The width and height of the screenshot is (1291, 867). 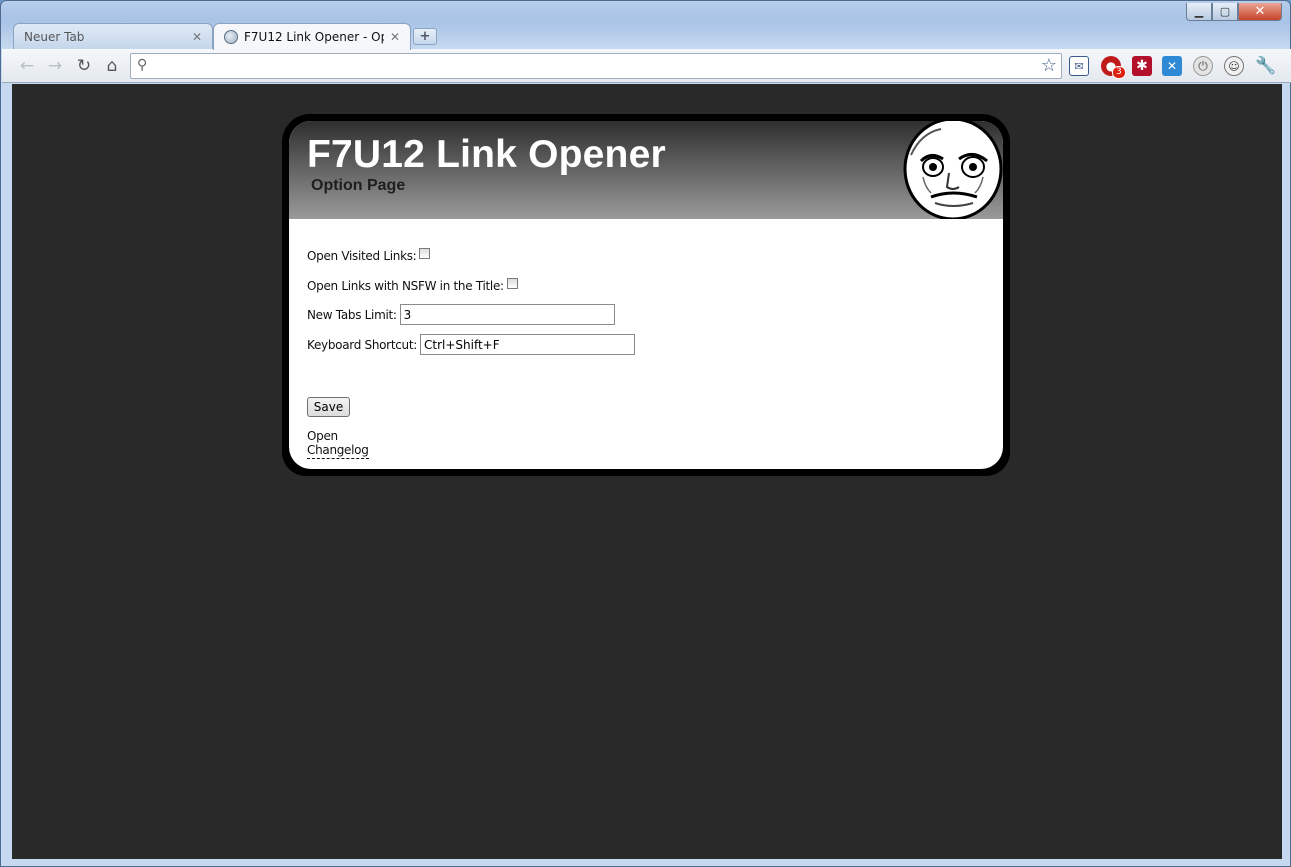 I want to click on save-button: Save, so click(x=328, y=407).